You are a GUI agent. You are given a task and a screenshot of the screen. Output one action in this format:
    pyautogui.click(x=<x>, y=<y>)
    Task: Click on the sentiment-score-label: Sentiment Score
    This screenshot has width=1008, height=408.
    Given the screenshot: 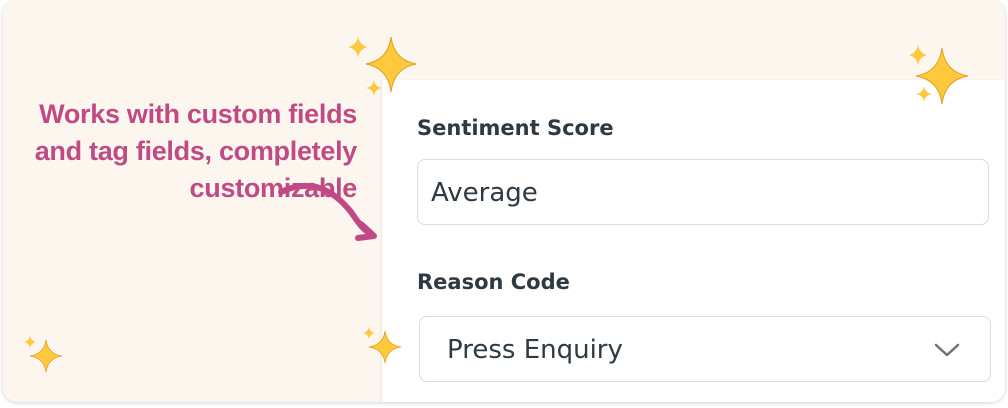 What is the action you would take?
    pyautogui.click(x=515, y=128)
    